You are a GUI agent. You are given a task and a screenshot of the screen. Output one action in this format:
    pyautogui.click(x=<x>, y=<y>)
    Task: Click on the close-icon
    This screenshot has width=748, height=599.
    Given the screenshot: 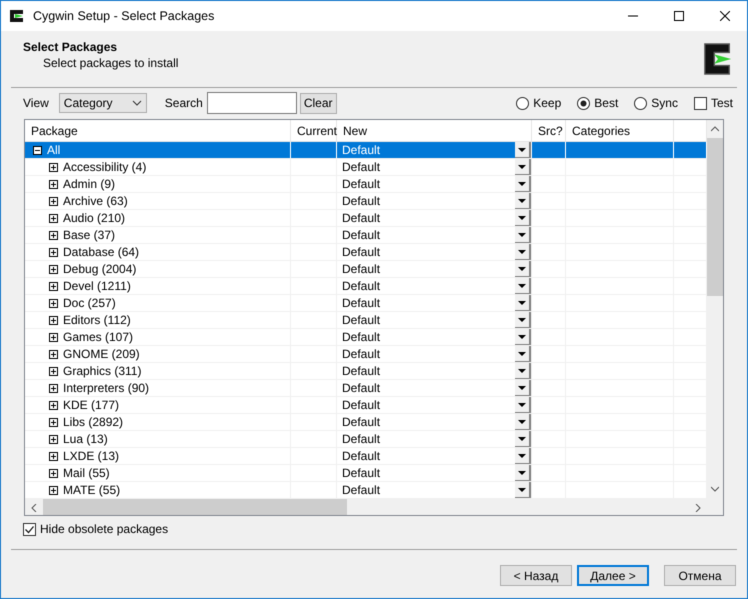 What is the action you would take?
    pyautogui.click(x=725, y=16)
    